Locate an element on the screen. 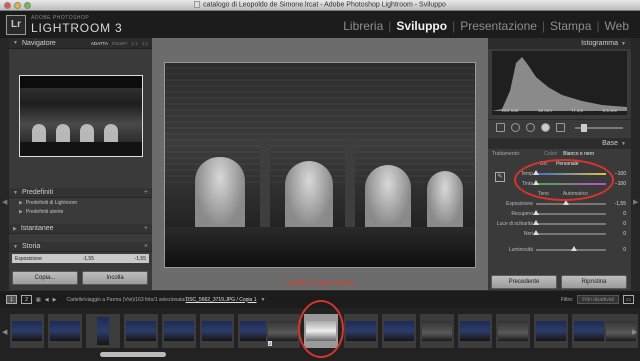 The width and height of the screenshot is (640, 361). zoom-custom: 1:1 is located at coordinates (145, 43).